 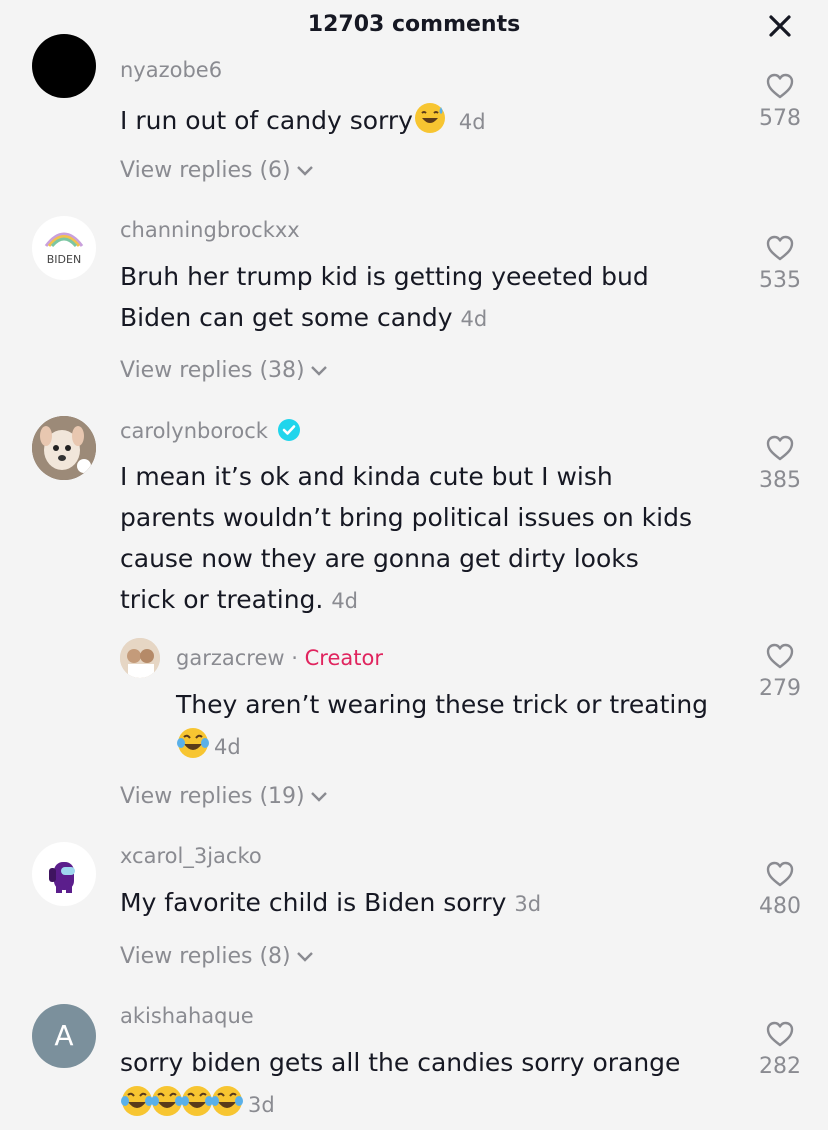 I want to click on avatar-text: BIDEN, so click(x=64, y=259).